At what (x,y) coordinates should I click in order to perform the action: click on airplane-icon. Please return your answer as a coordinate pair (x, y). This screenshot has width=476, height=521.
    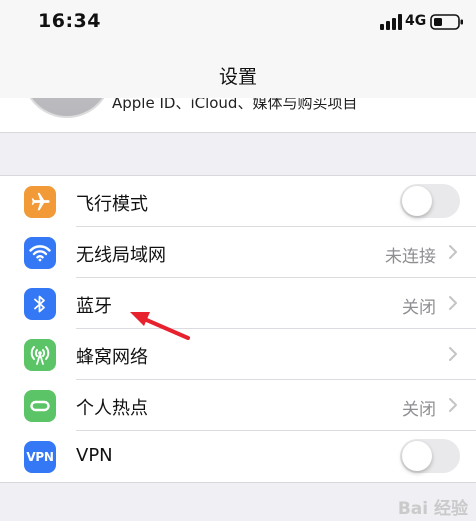
    Looking at the image, I should click on (40, 202).